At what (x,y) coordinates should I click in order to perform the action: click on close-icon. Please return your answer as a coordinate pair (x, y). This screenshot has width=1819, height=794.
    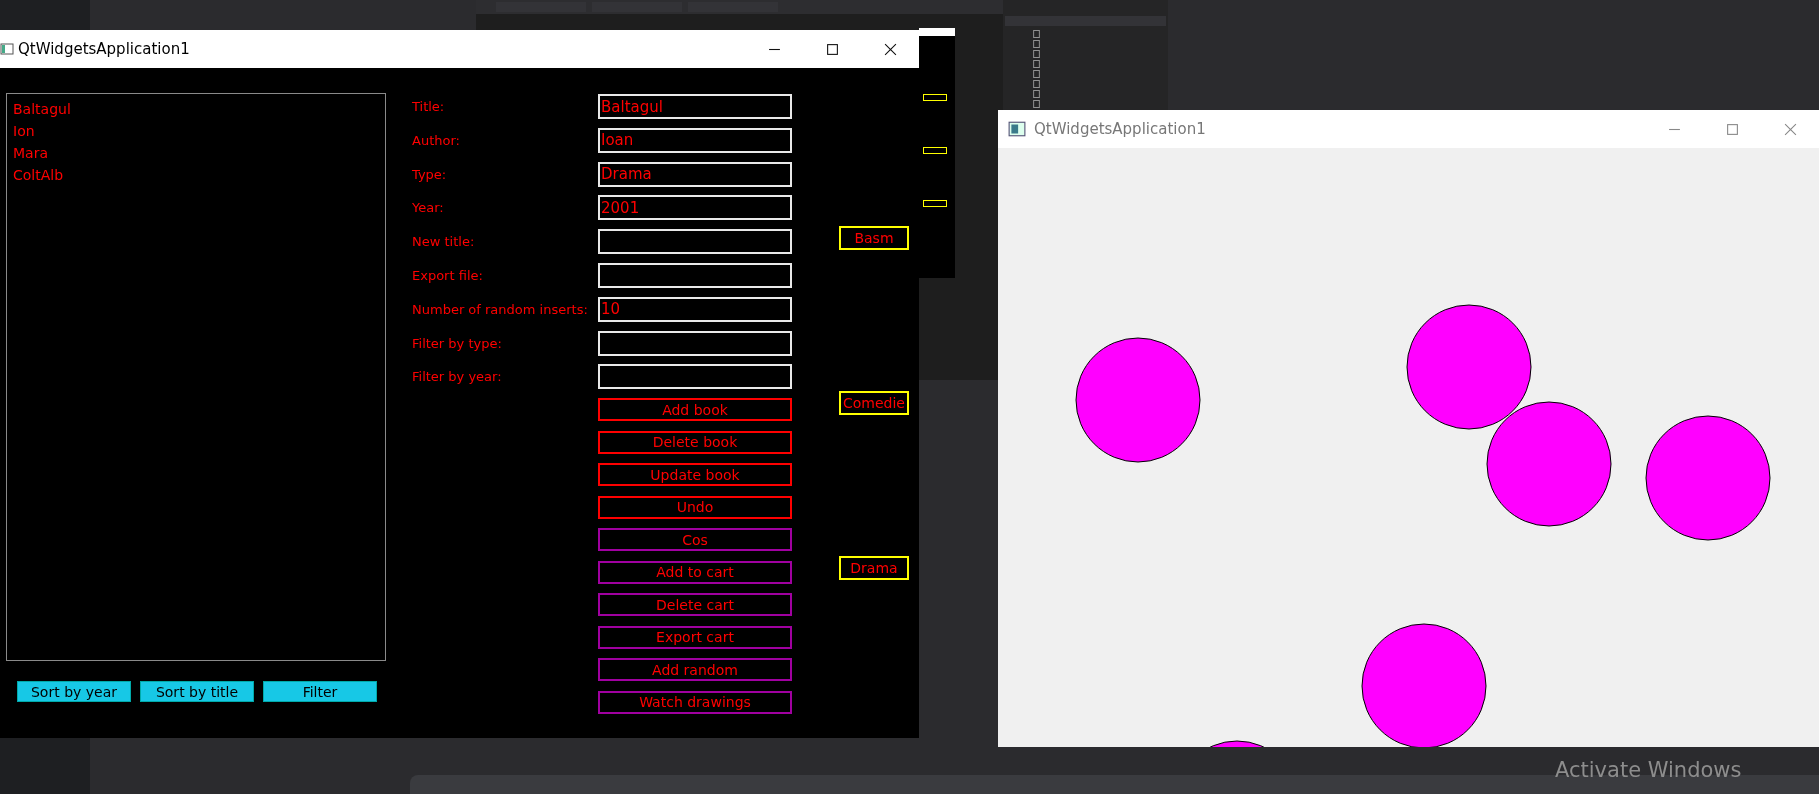
    Looking at the image, I should click on (890, 49).